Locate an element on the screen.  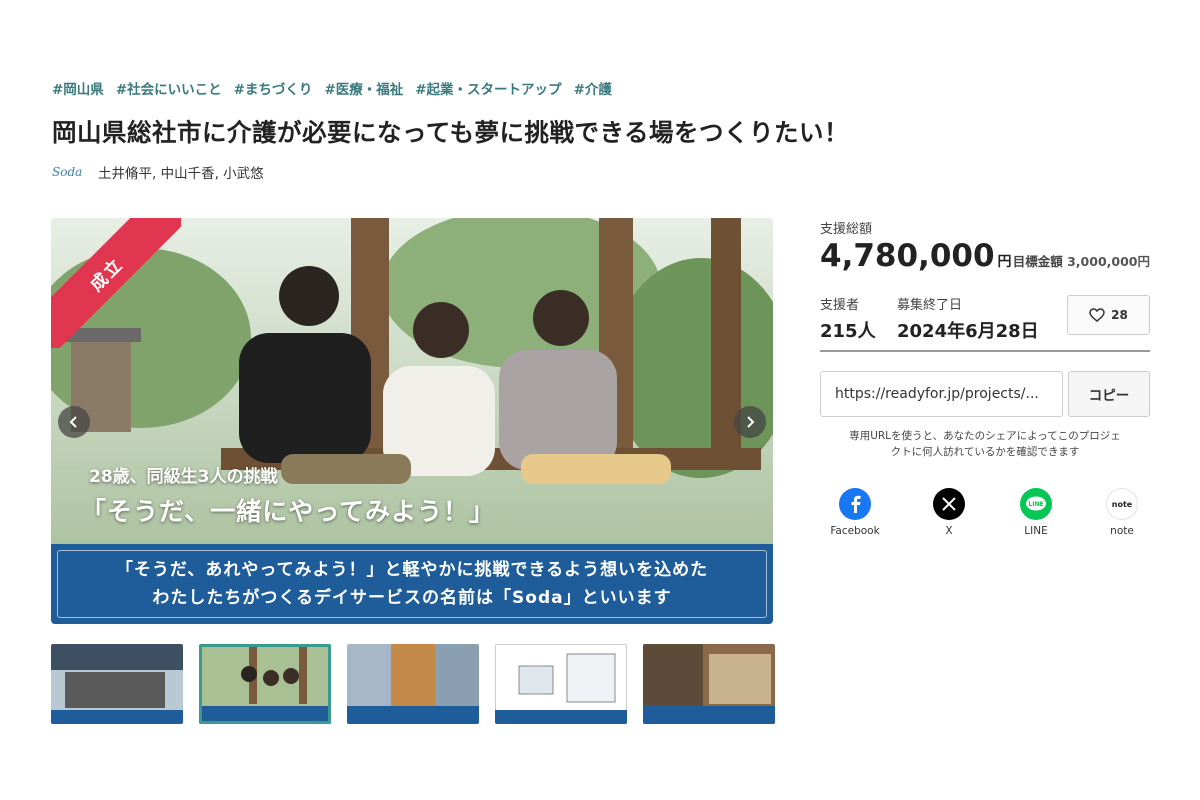
line-label: LINE is located at coordinates (1036, 531).